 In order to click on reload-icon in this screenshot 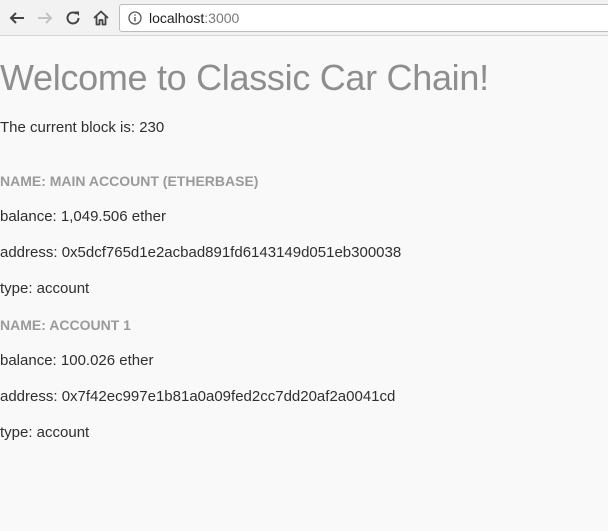, I will do `click(73, 18)`.